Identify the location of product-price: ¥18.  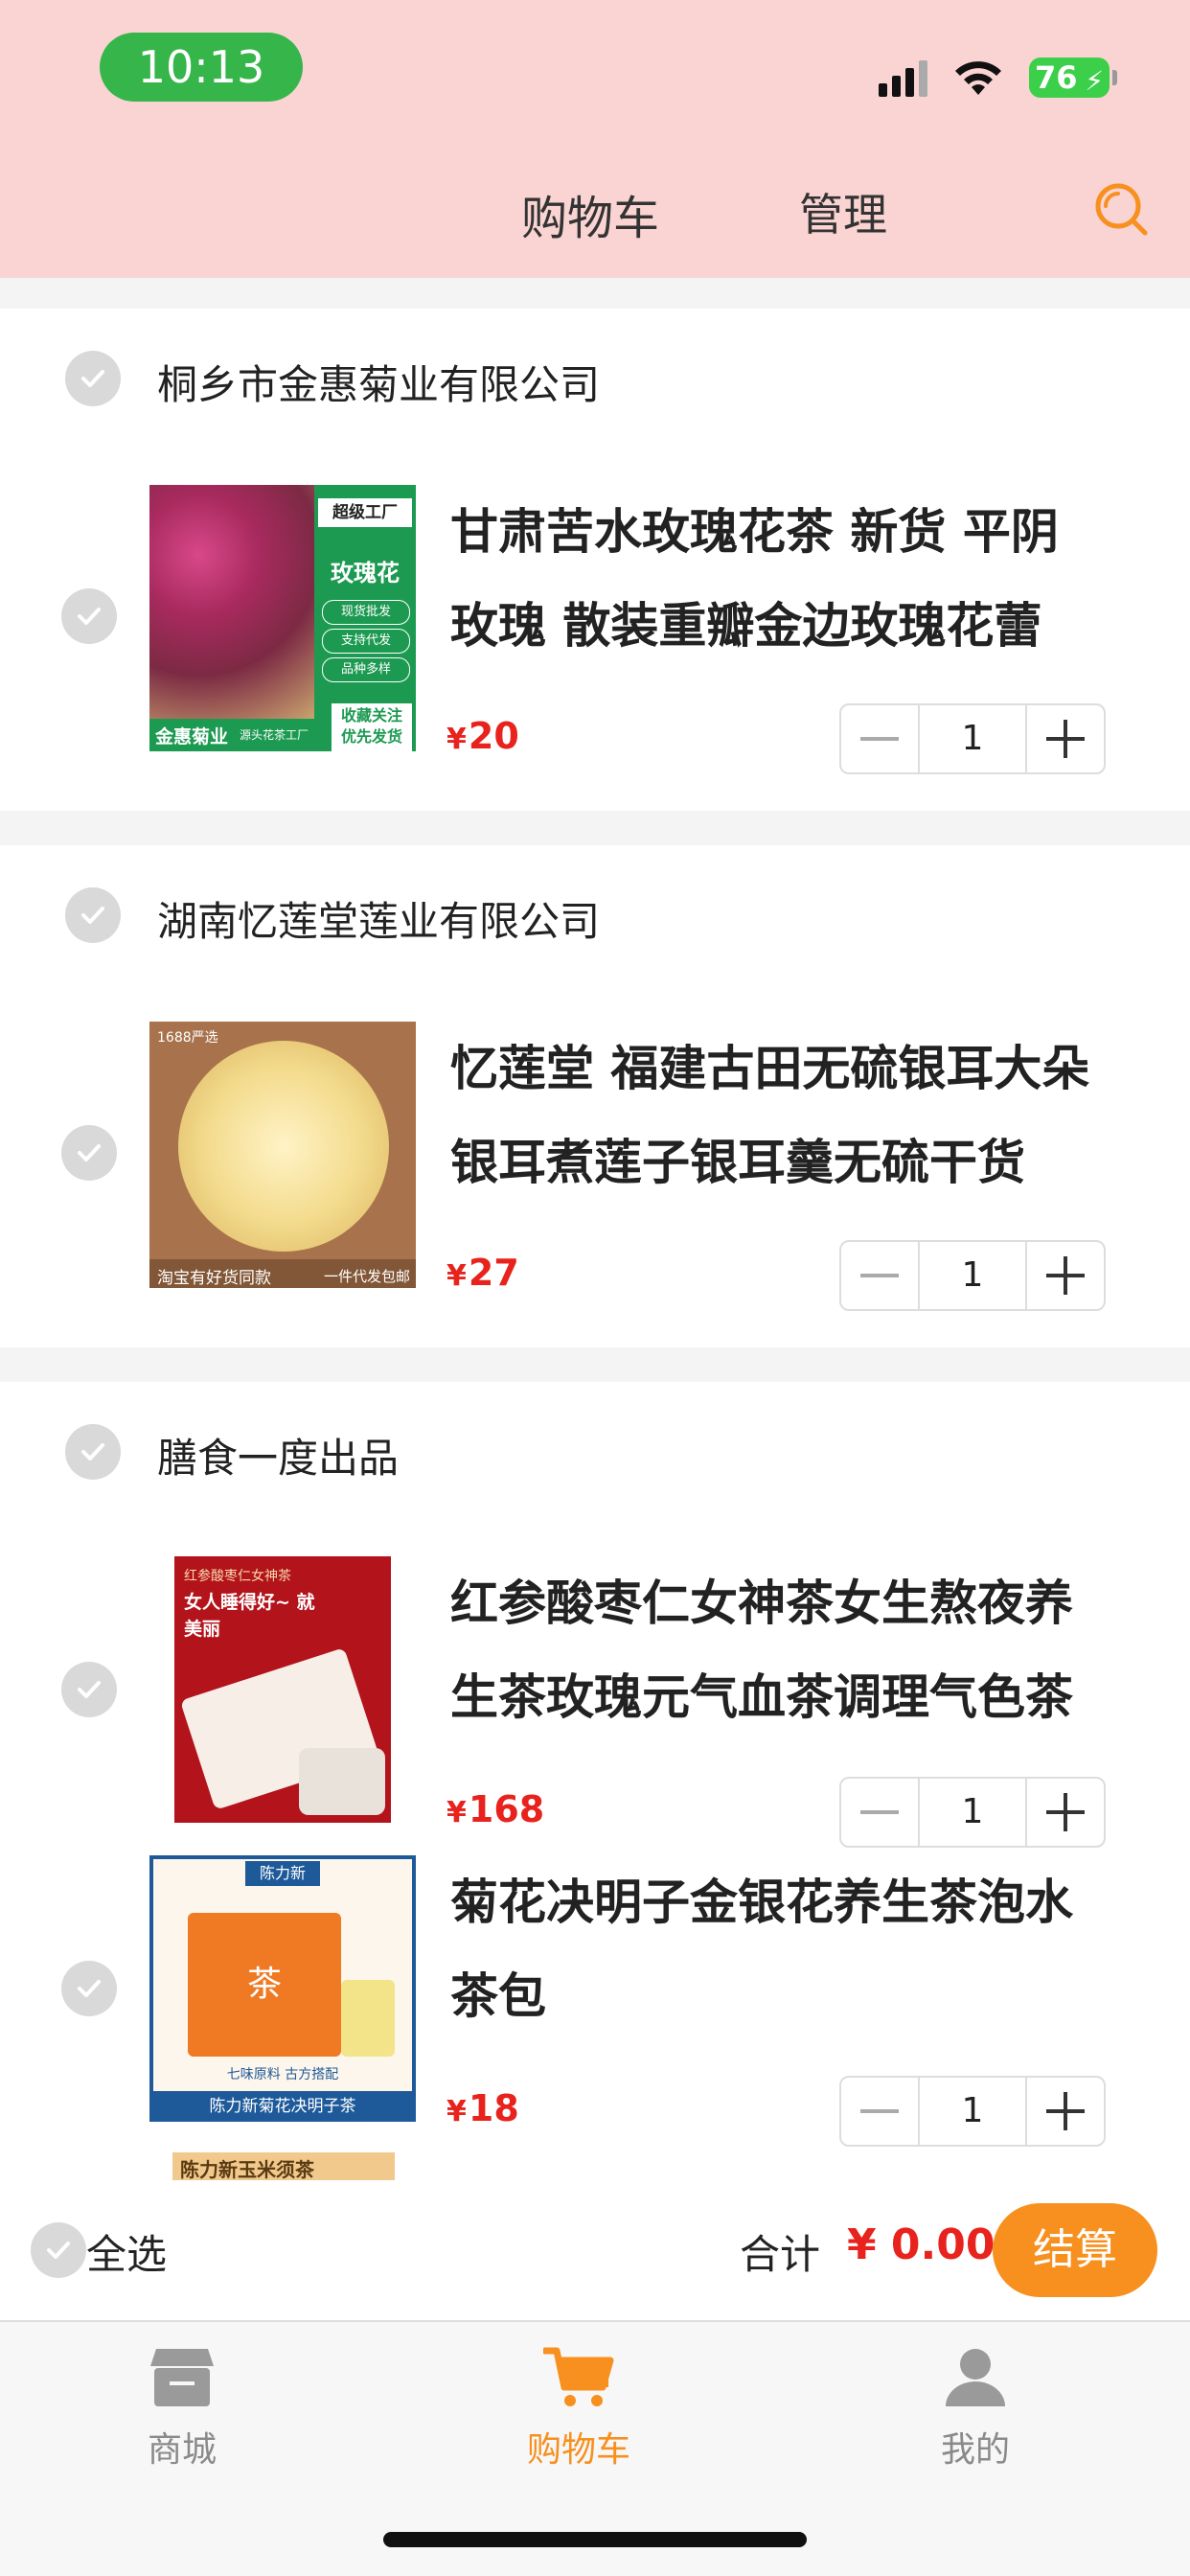
(483, 2108).